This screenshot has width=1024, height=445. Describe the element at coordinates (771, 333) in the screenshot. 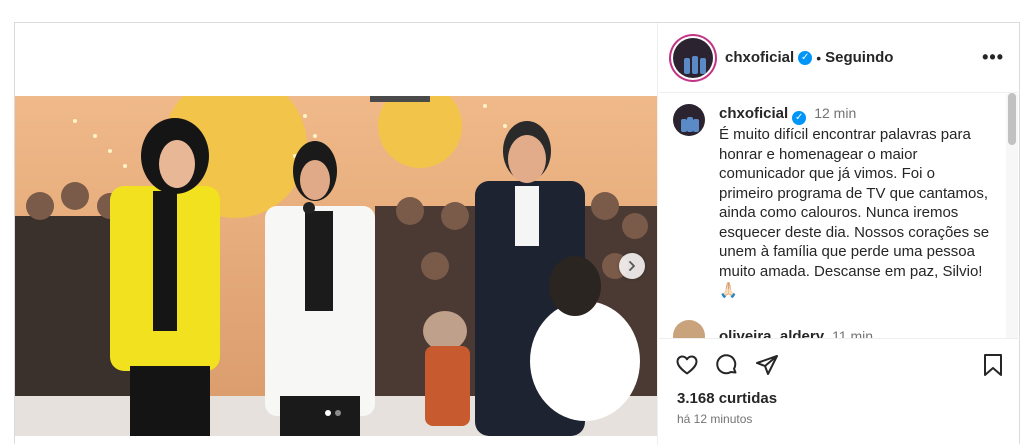

I see `commenter-username: oliveira_aldery` at that location.